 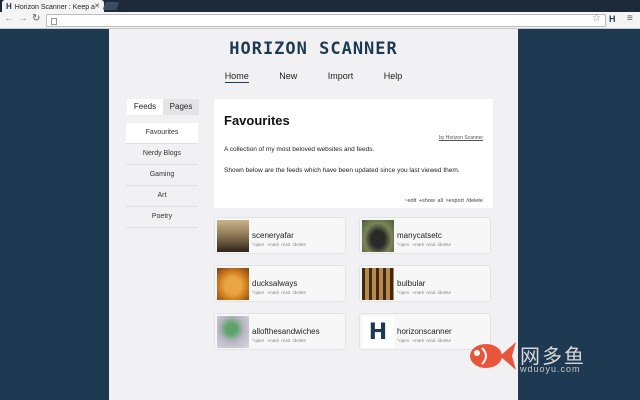 I want to click on sidebar-item-nerdy-blogs: Nerdy Blogs, so click(x=162, y=154).